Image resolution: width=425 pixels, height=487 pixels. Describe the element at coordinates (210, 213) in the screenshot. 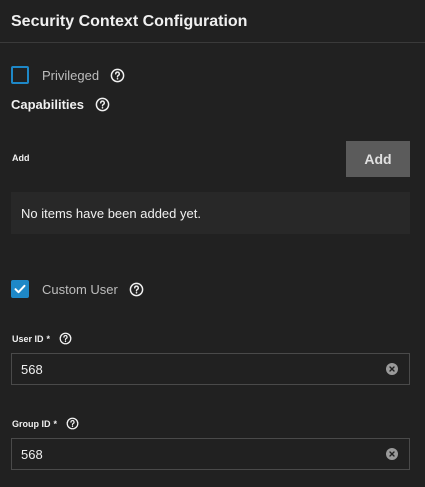

I see `capabilities-list: No items have been added yet.` at that location.